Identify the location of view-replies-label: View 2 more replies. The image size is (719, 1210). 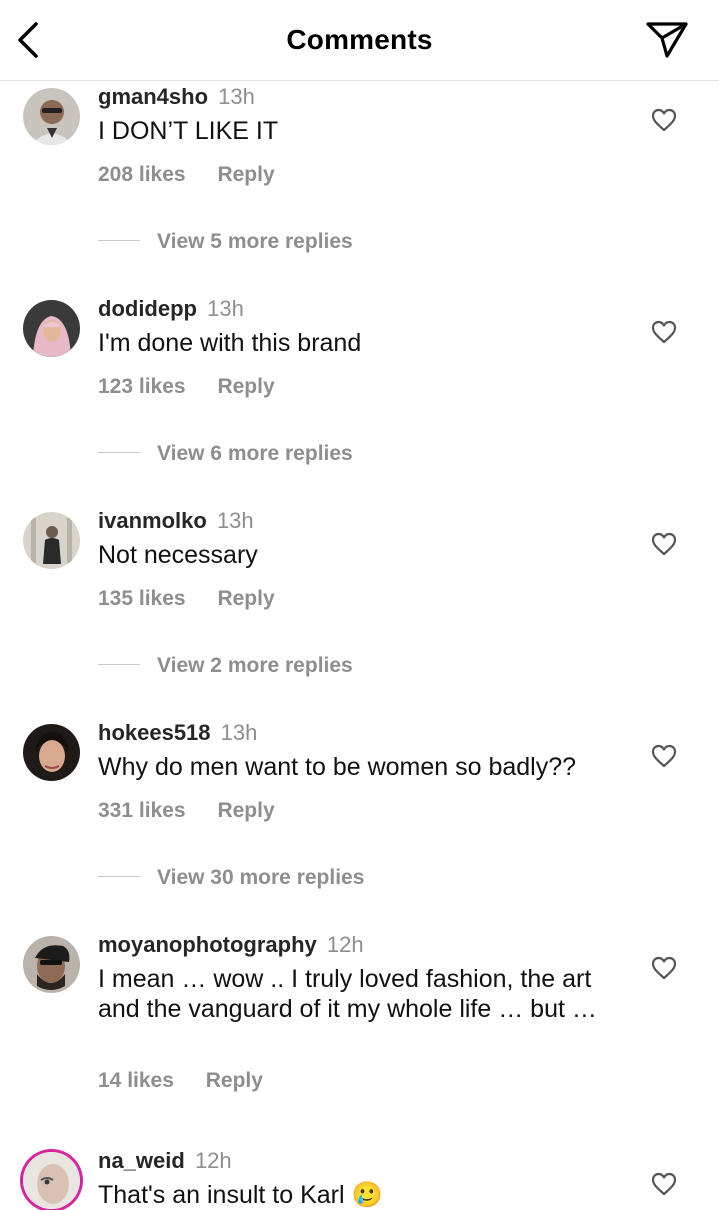
(255, 665).